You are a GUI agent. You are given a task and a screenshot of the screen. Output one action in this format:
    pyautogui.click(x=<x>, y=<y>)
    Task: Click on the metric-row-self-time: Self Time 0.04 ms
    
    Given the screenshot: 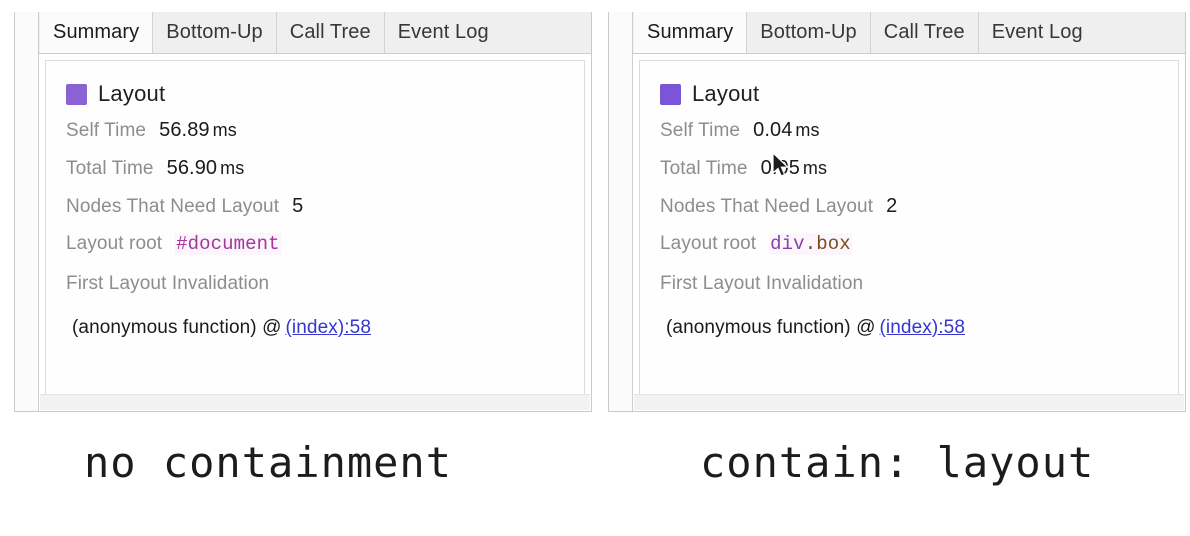 What is the action you would take?
    pyautogui.click(x=909, y=138)
    